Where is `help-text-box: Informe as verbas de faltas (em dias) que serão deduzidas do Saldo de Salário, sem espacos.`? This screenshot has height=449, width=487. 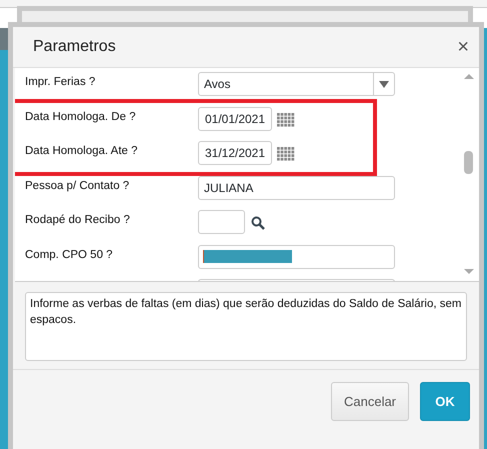 help-text-box: Informe as verbas de faltas (em dias) que serão deduzidas do Saldo de Salário, sem espacos. is located at coordinates (246, 326).